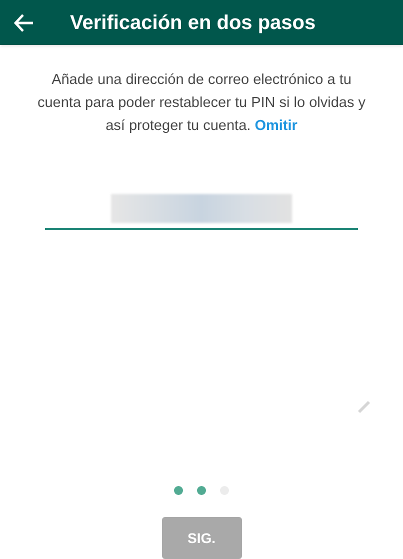 This screenshot has width=403, height=559. Describe the element at coordinates (193, 23) in the screenshot. I see `screen-title: Verificación en dos pasos` at that location.